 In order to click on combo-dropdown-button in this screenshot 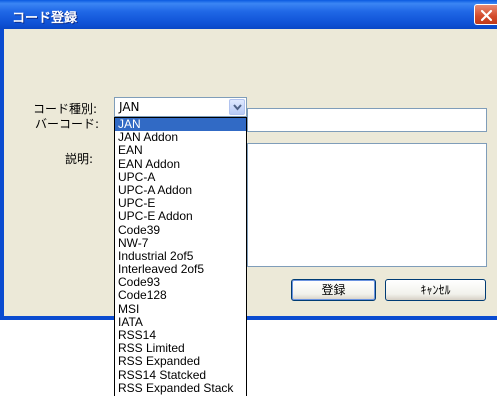, I will do `click(237, 107)`.